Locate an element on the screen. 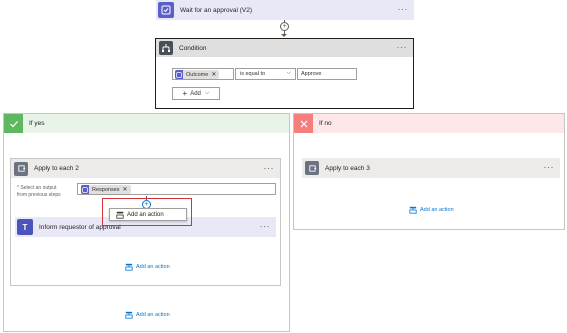 The height and width of the screenshot is (333, 567). if-yes-label: If yes is located at coordinates (37, 123).